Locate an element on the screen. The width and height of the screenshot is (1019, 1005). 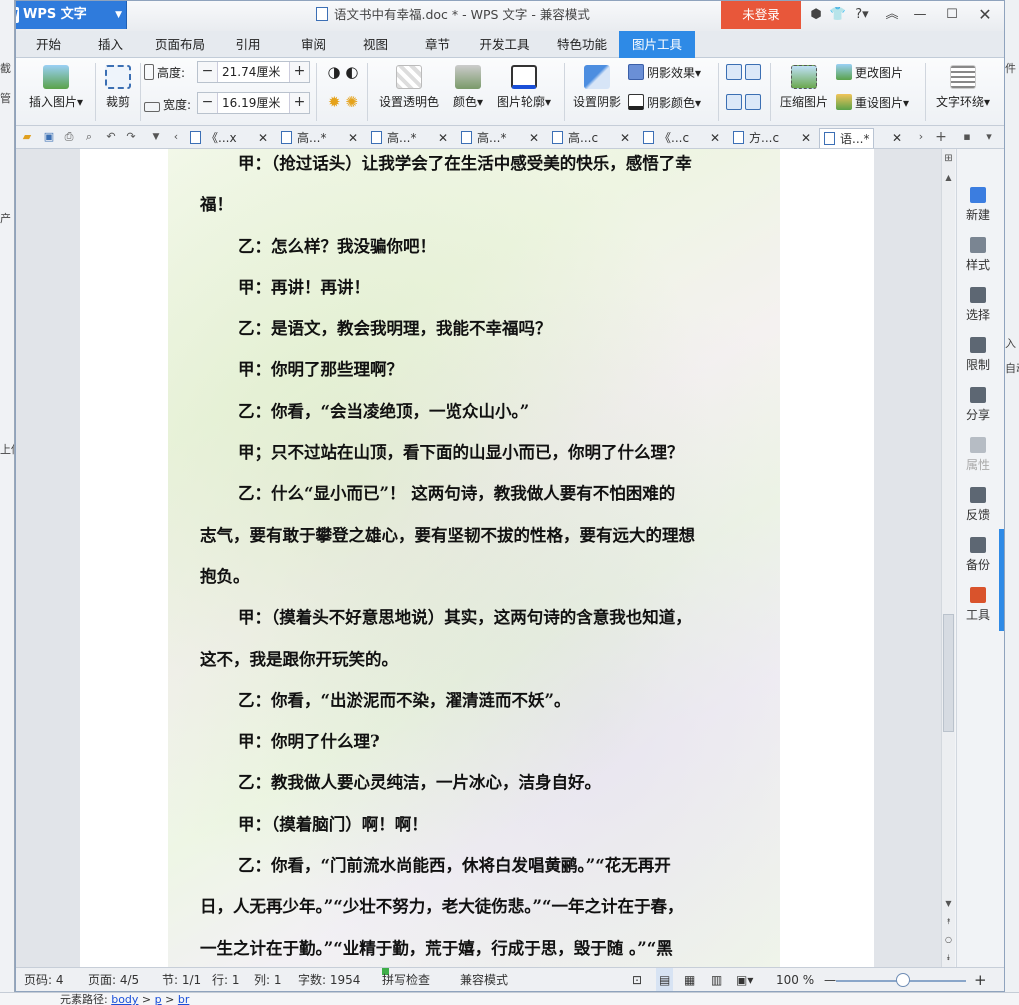
task-pane-item: 分享 is located at coordinates (978, 405).